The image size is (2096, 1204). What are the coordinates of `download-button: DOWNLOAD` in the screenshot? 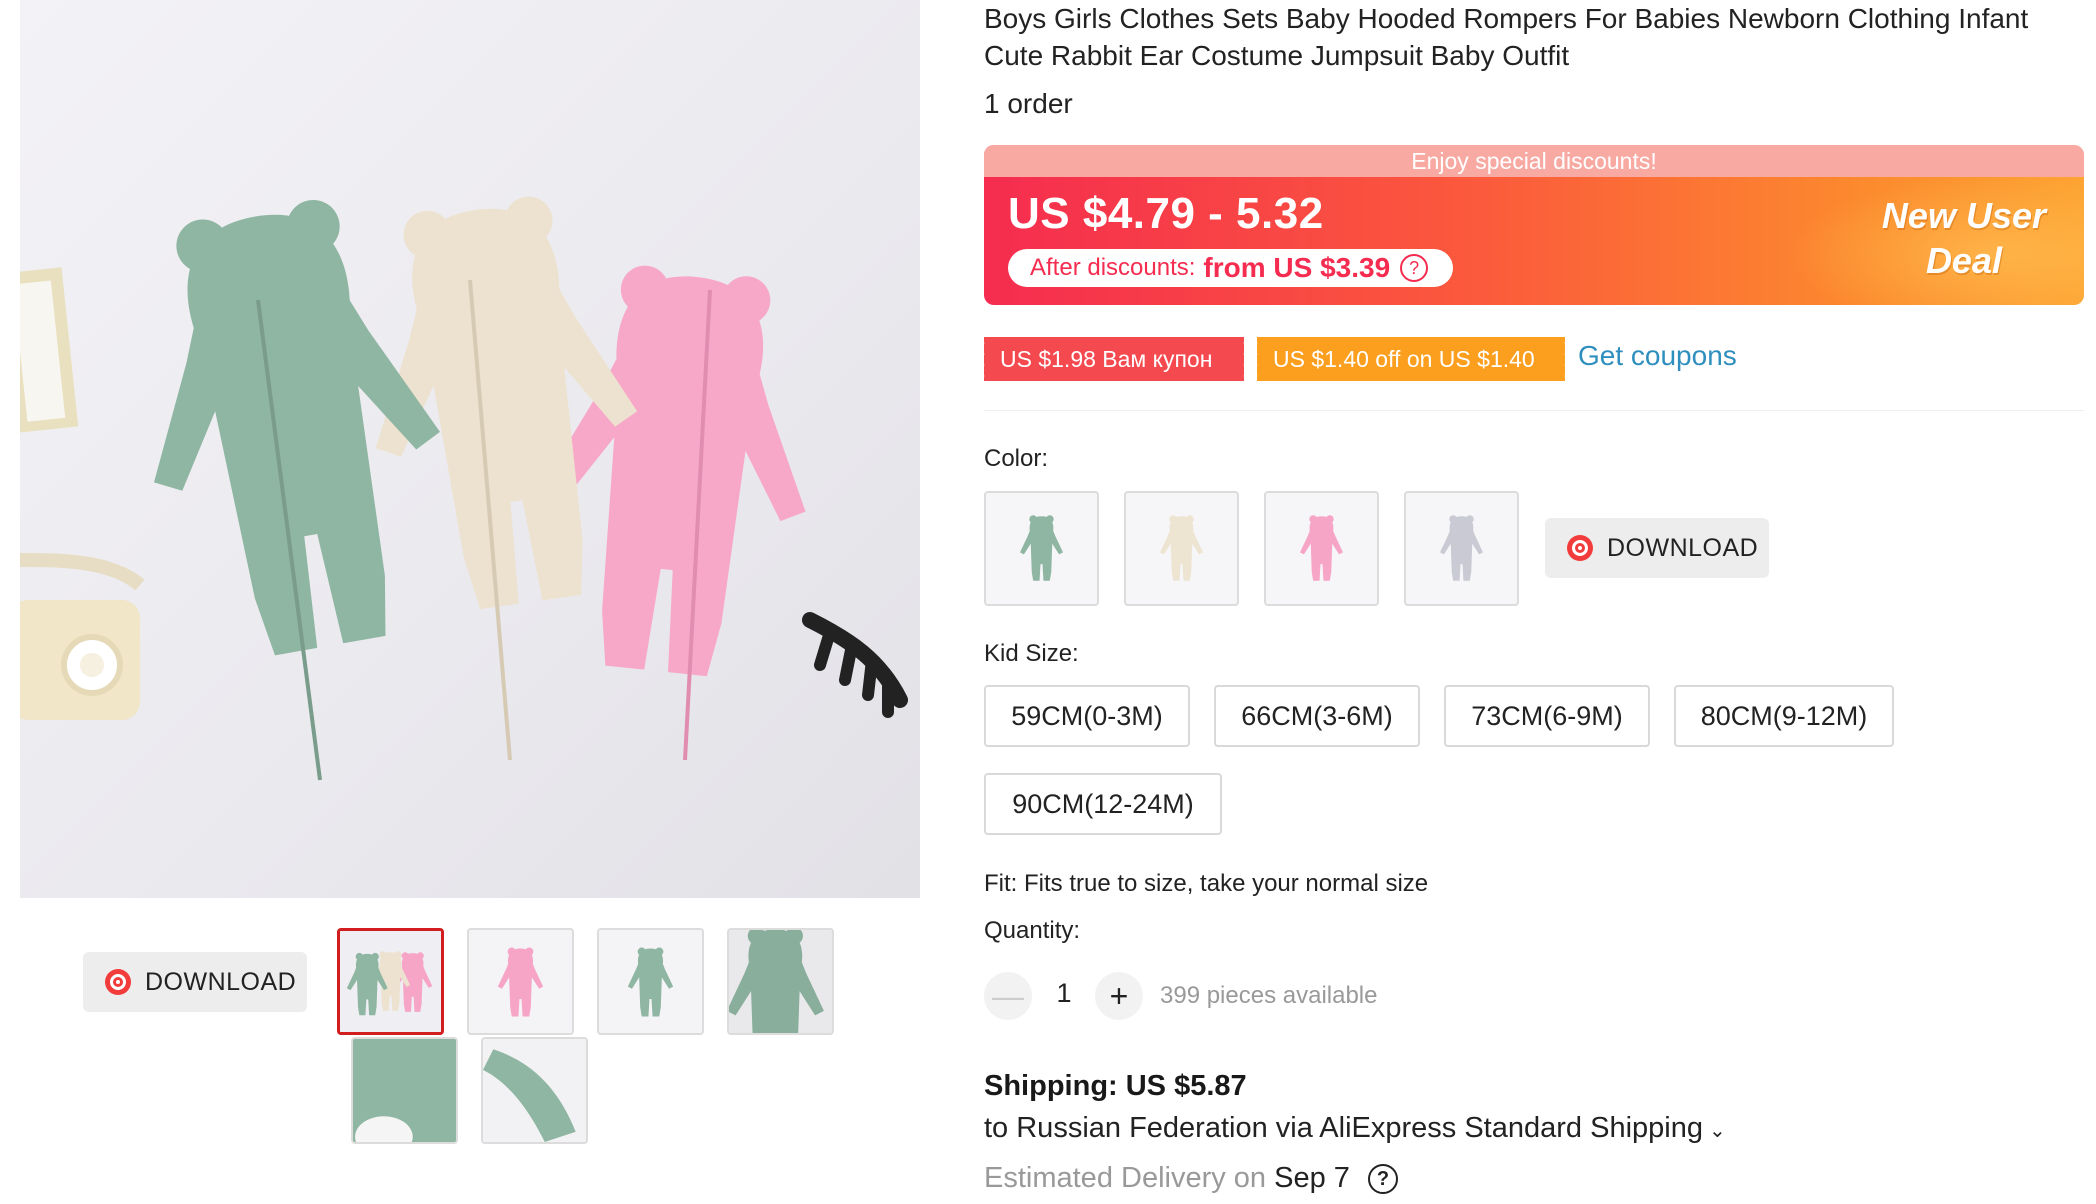 It's located at (195, 982).